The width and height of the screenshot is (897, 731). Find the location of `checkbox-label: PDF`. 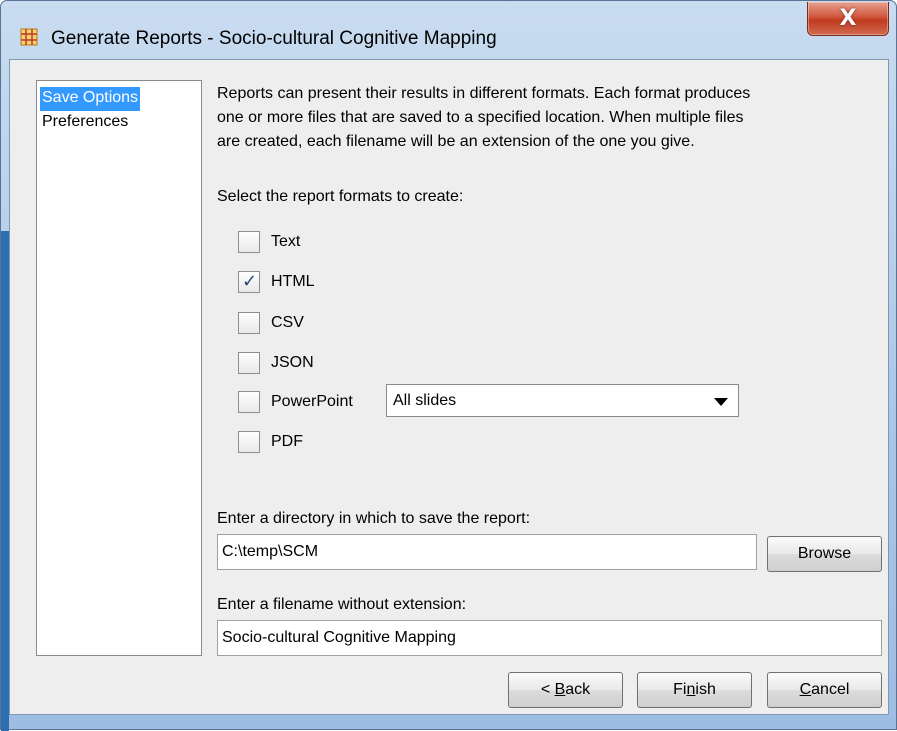

checkbox-label: PDF is located at coordinates (287, 441).